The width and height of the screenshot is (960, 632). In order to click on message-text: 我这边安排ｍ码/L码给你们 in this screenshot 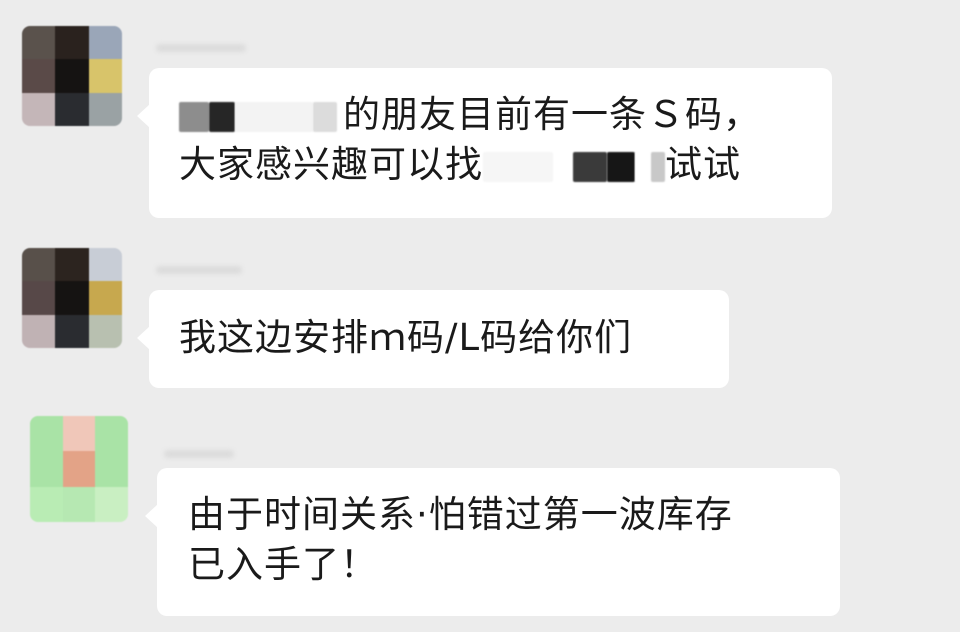, I will do `click(406, 337)`.